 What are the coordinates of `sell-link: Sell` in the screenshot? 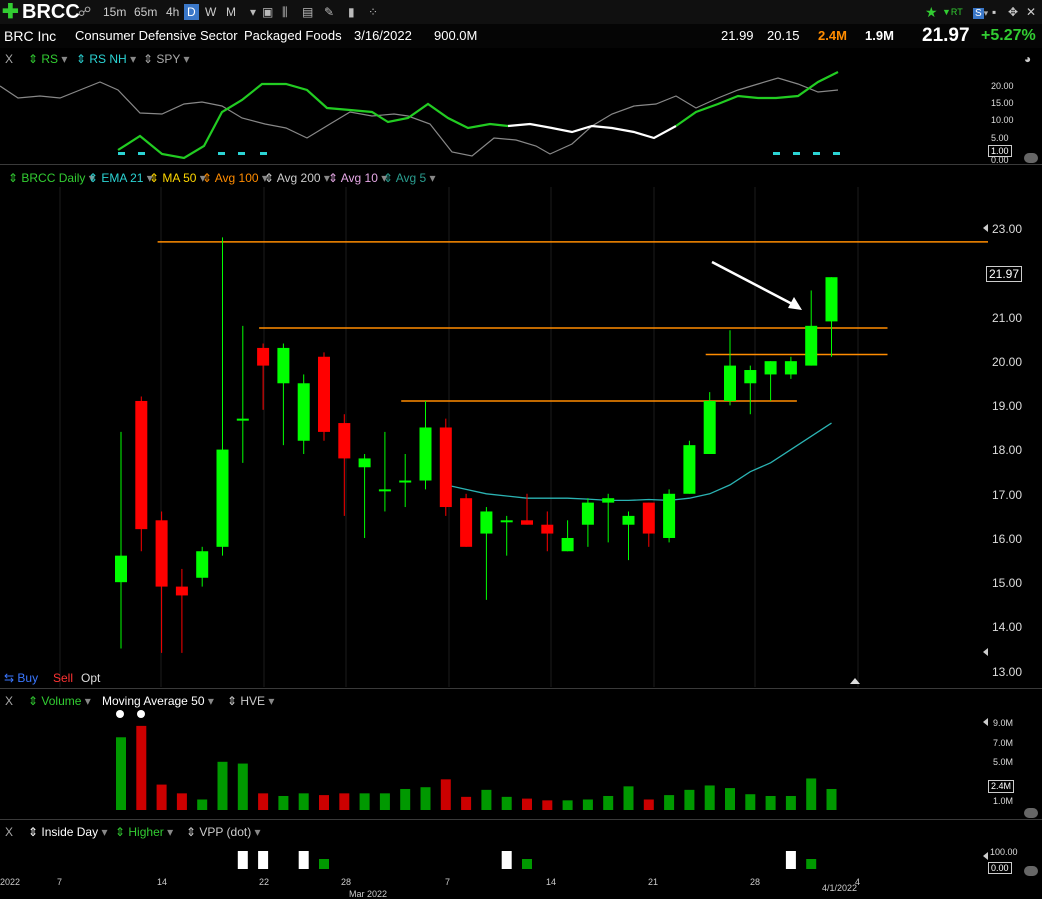 It's located at (63, 678).